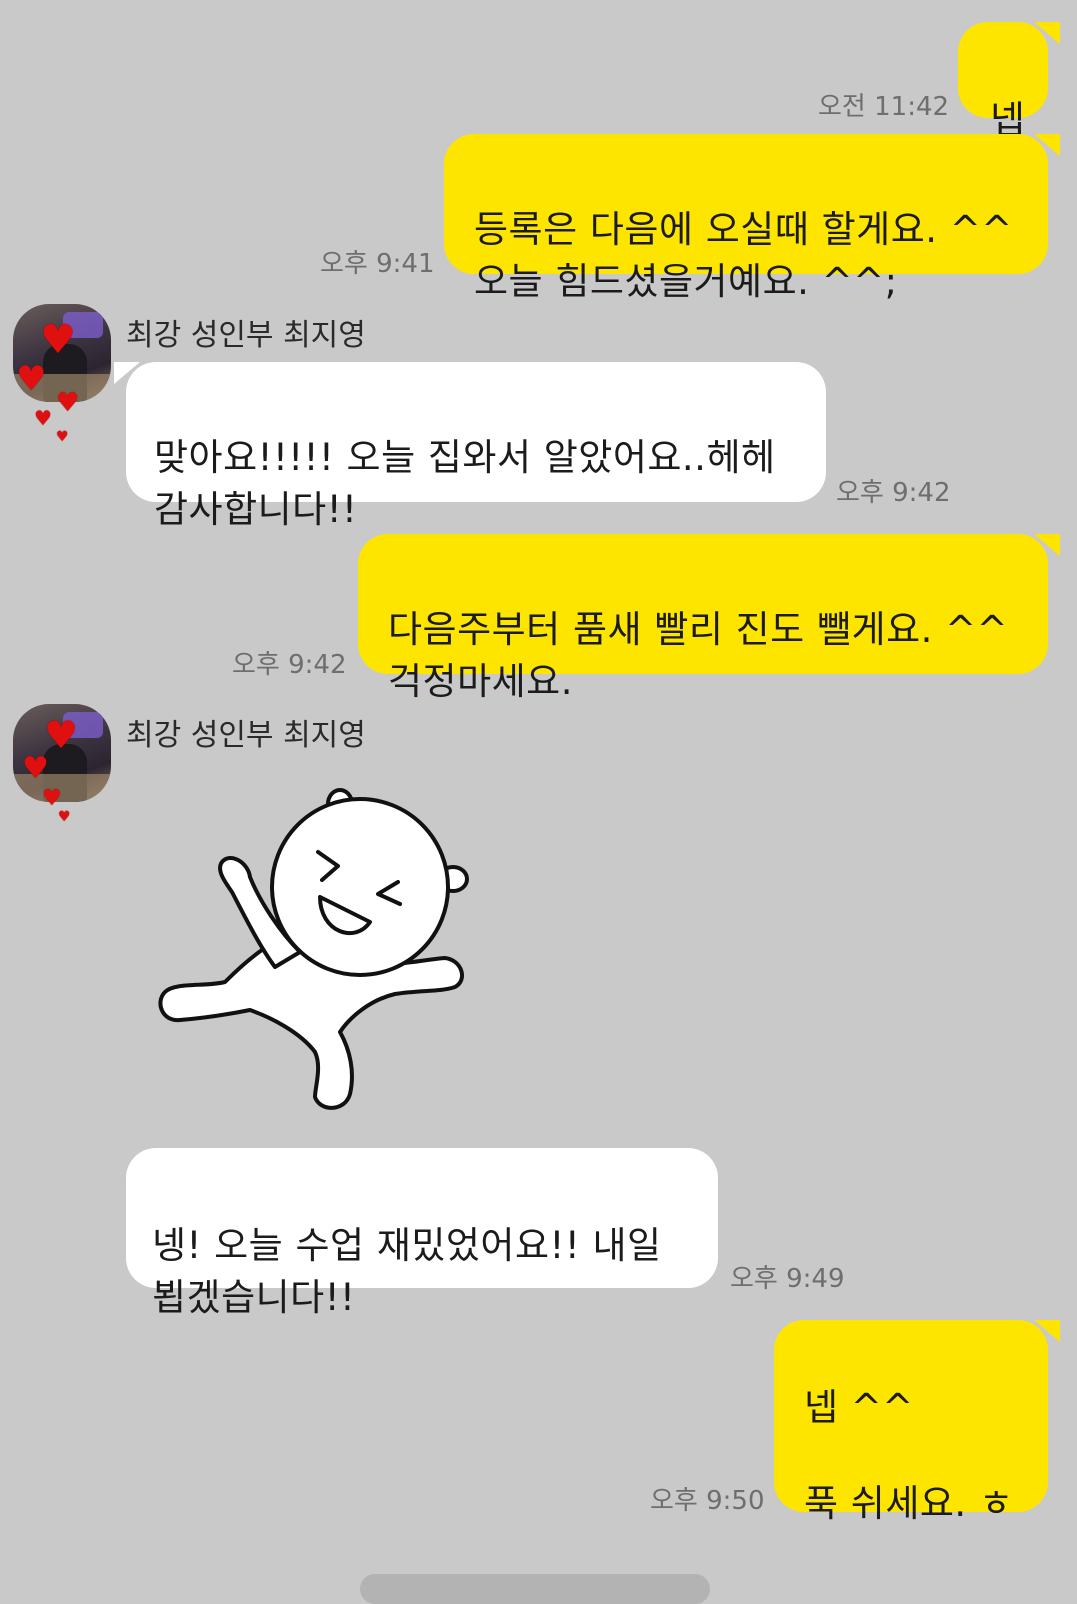  I want to click on message-timestamp: 오전 11:42, so click(884, 107).